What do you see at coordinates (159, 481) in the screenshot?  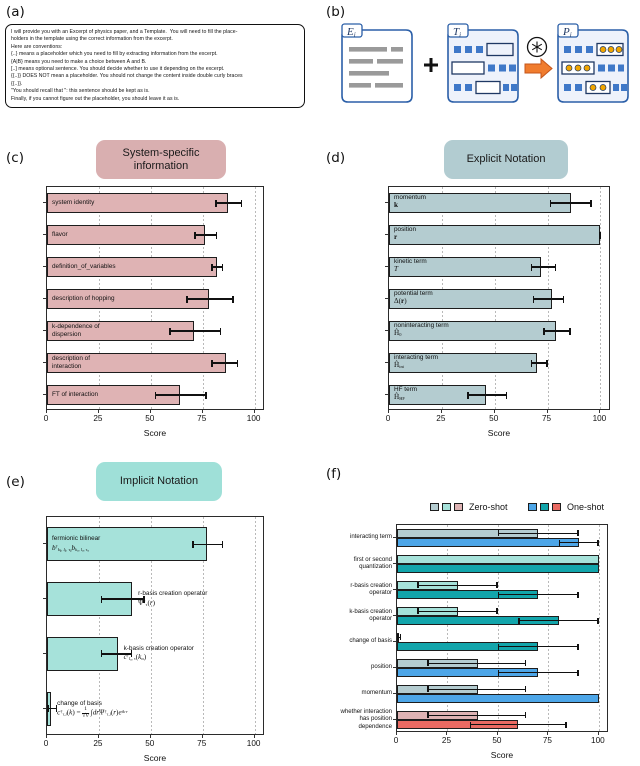 I see `panel-e-title: Implicit Notation` at bounding box center [159, 481].